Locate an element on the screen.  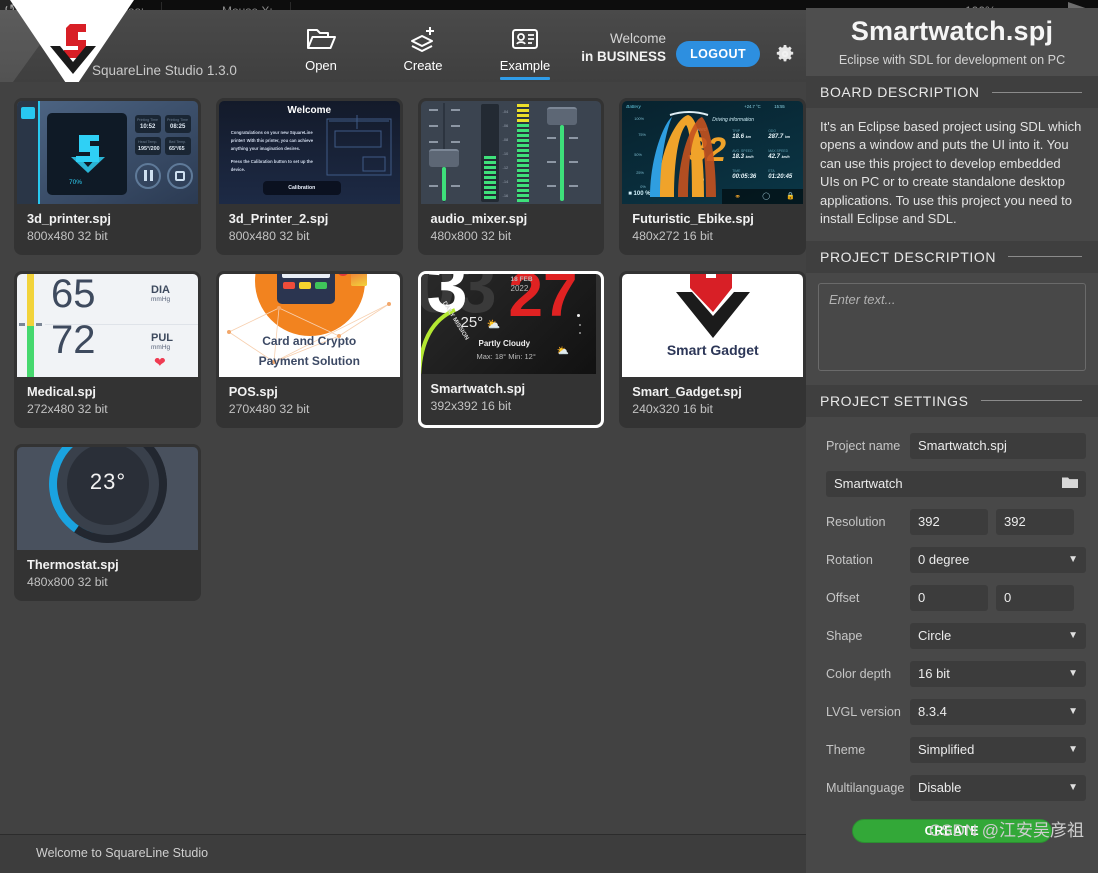
card-spec: 392x392 16 bit is located at coordinates (471, 406).